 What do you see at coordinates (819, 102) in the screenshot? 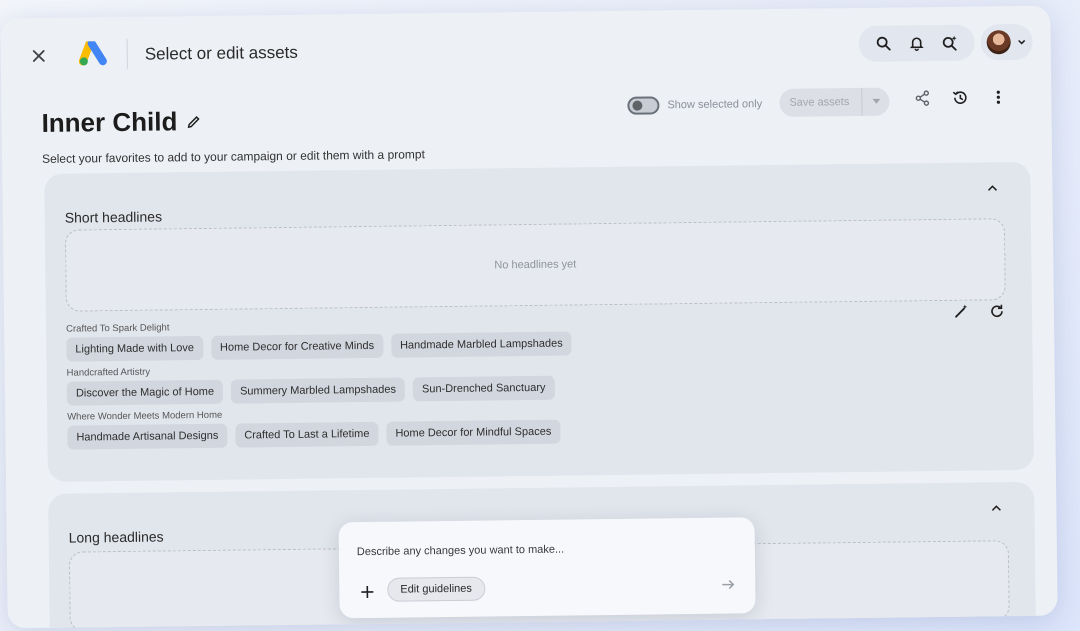
I see `save-assets-label: Save assets` at bounding box center [819, 102].